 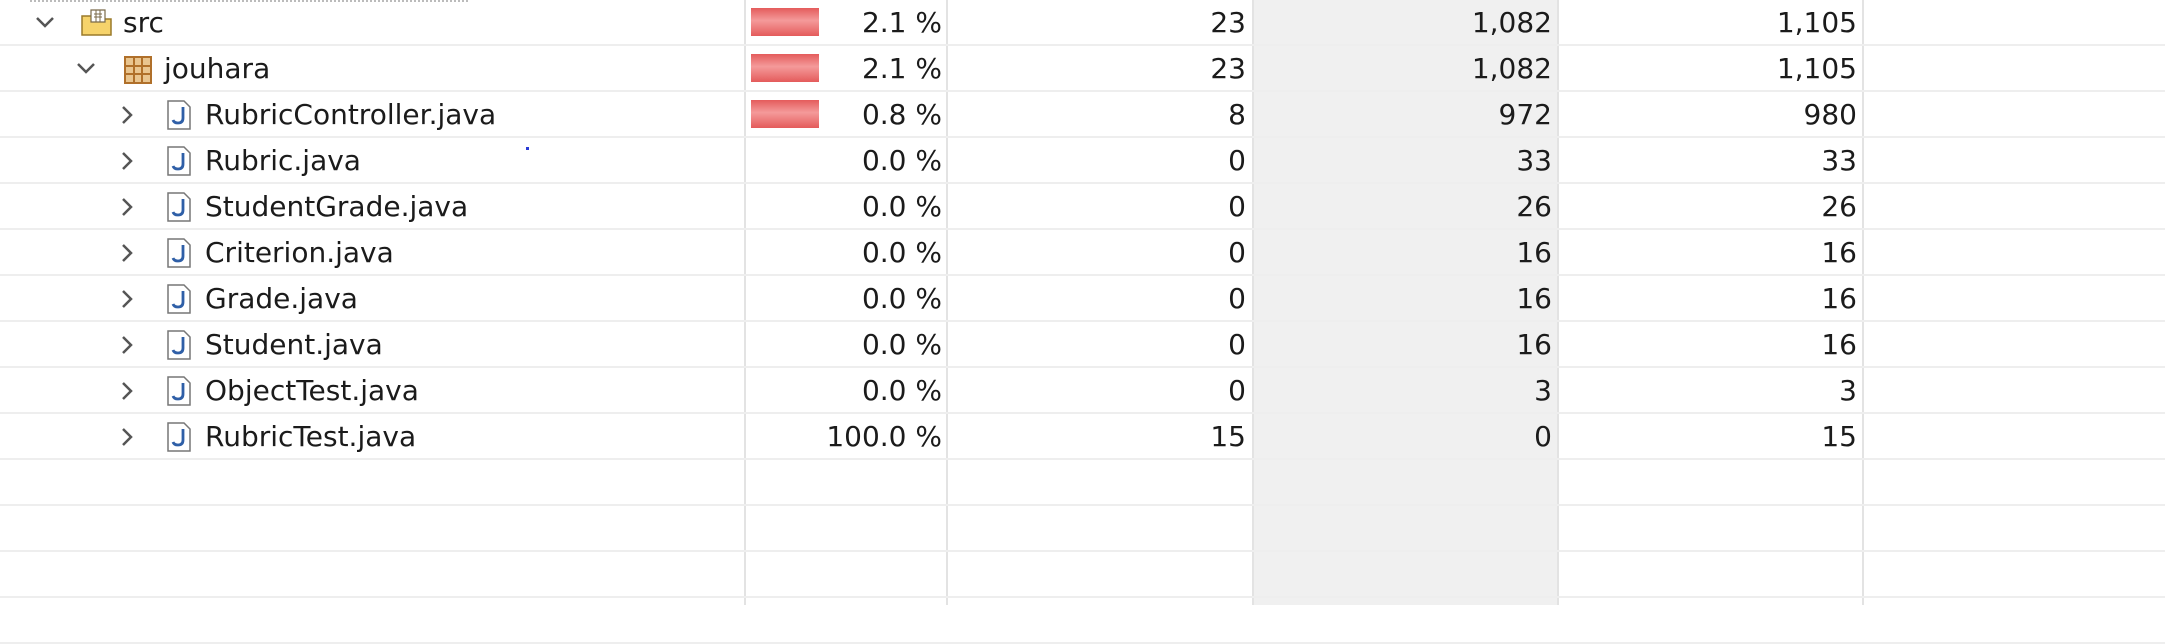 What do you see at coordinates (217, 68) in the screenshot?
I see `element-name: jouhara` at bounding box center [217, 68].